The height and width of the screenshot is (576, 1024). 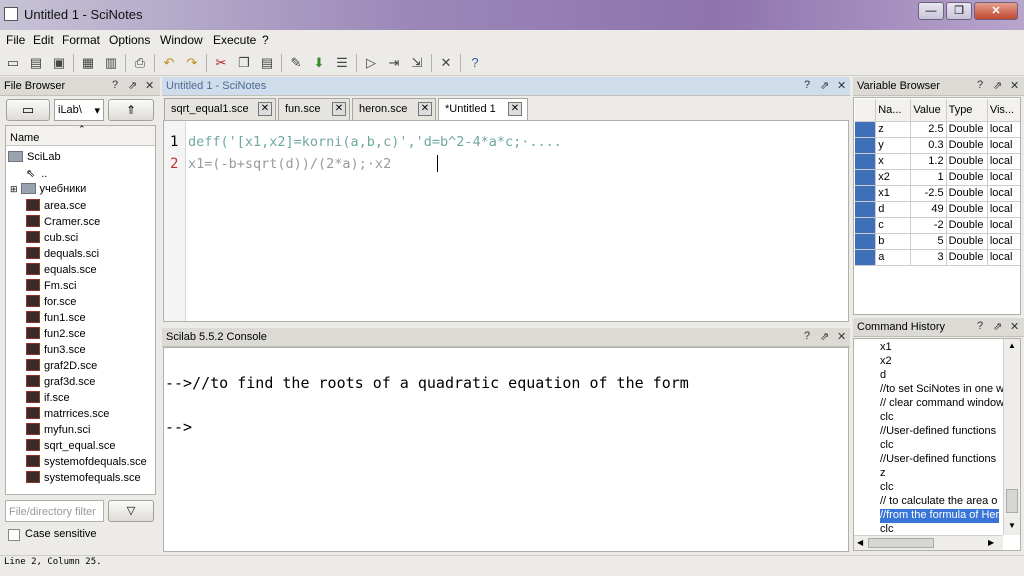 I want to click on column-header: Type, so click(x=967, y=110).